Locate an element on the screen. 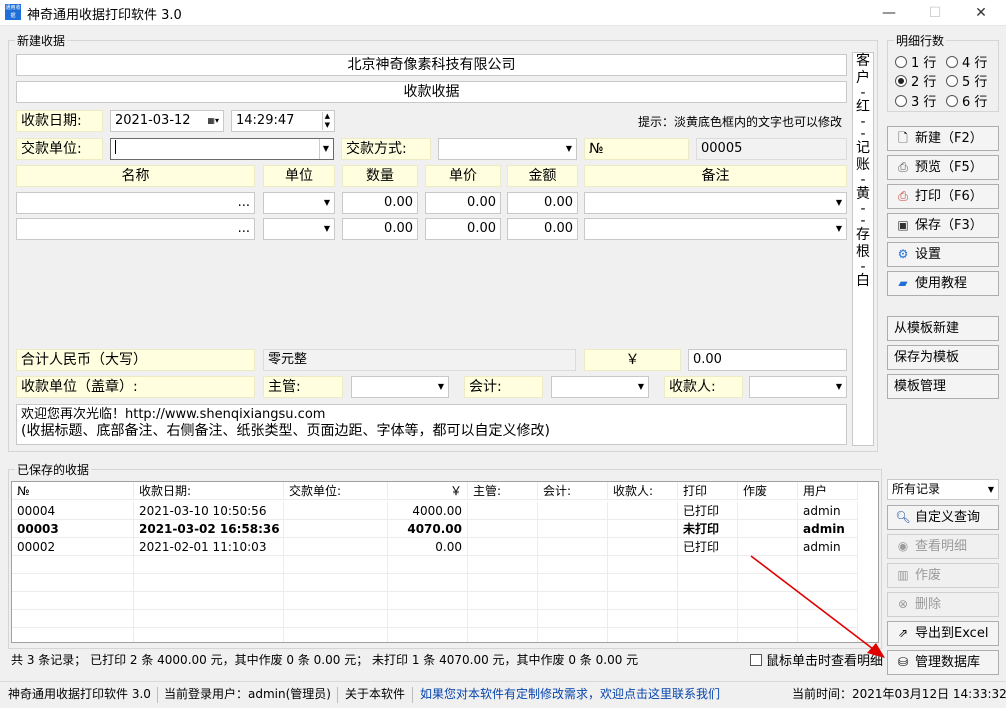 This screenshot has height=708, width=1006. rows-option-5: 5 行 is located at coordinates (966, 80).